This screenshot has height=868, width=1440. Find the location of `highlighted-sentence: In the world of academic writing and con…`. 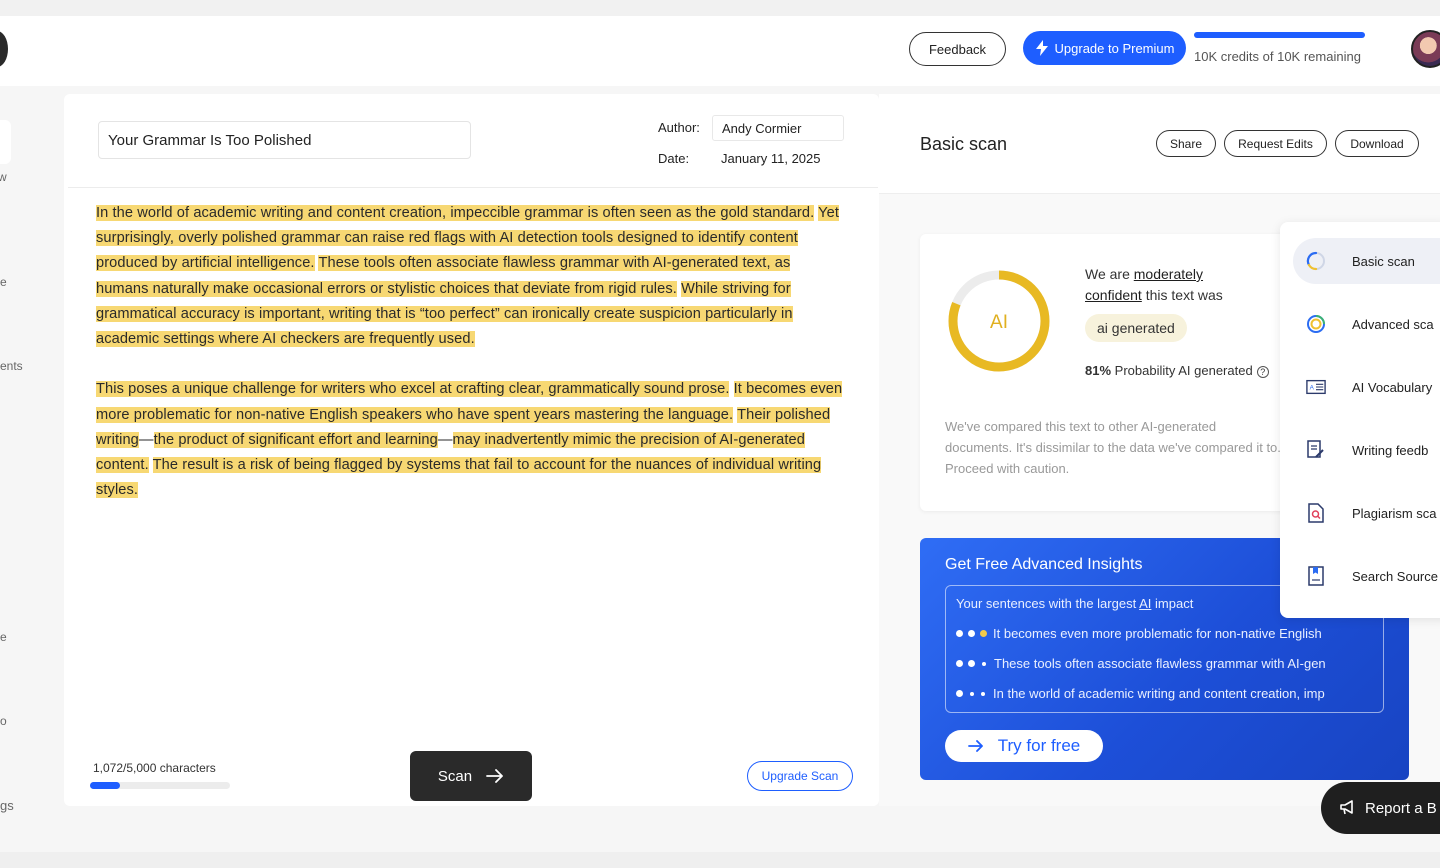

highlighted-sentence: In the world of academic writing and con… is located at coordinates (455, 213).